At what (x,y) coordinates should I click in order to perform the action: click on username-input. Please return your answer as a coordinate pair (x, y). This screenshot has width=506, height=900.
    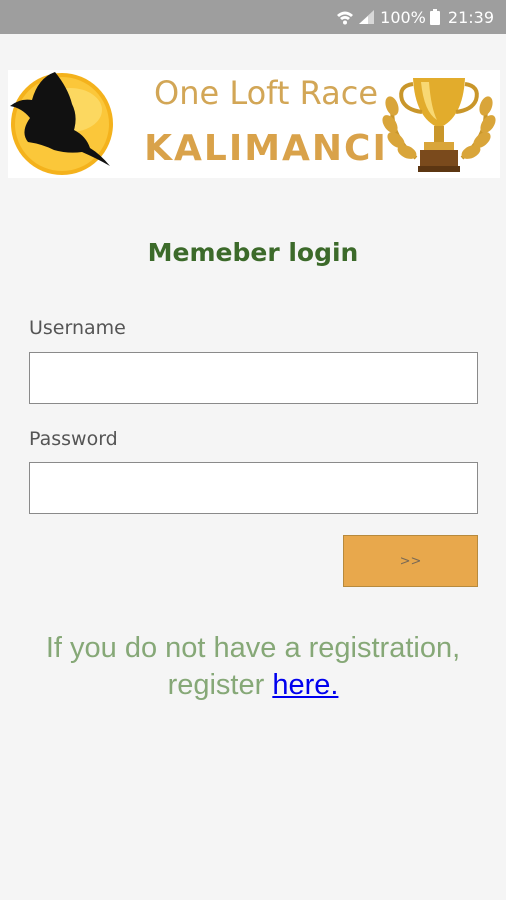
    Looking at the image, I should click on (253, 378).